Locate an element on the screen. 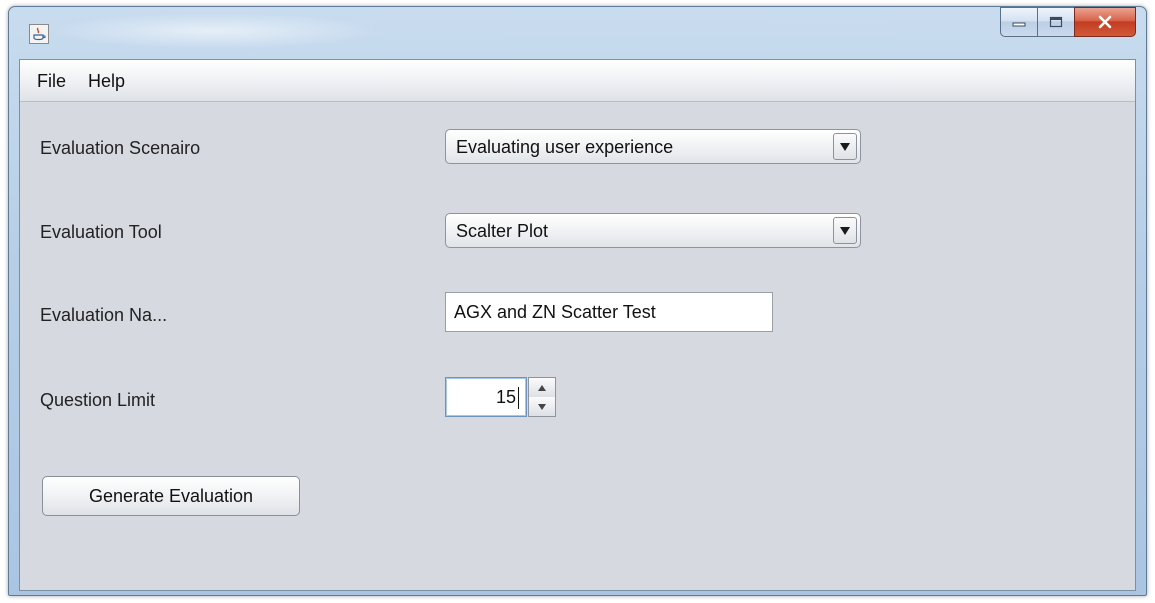 This screenshot has width=1155, height=603. java-cup-icon is located at coordinates (39, 34).